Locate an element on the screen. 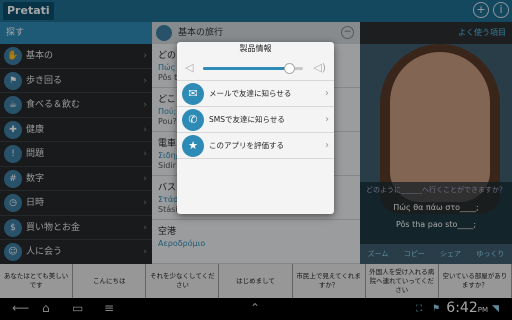  volume-low-icon: ◁ is located at coordinates (189, 67).